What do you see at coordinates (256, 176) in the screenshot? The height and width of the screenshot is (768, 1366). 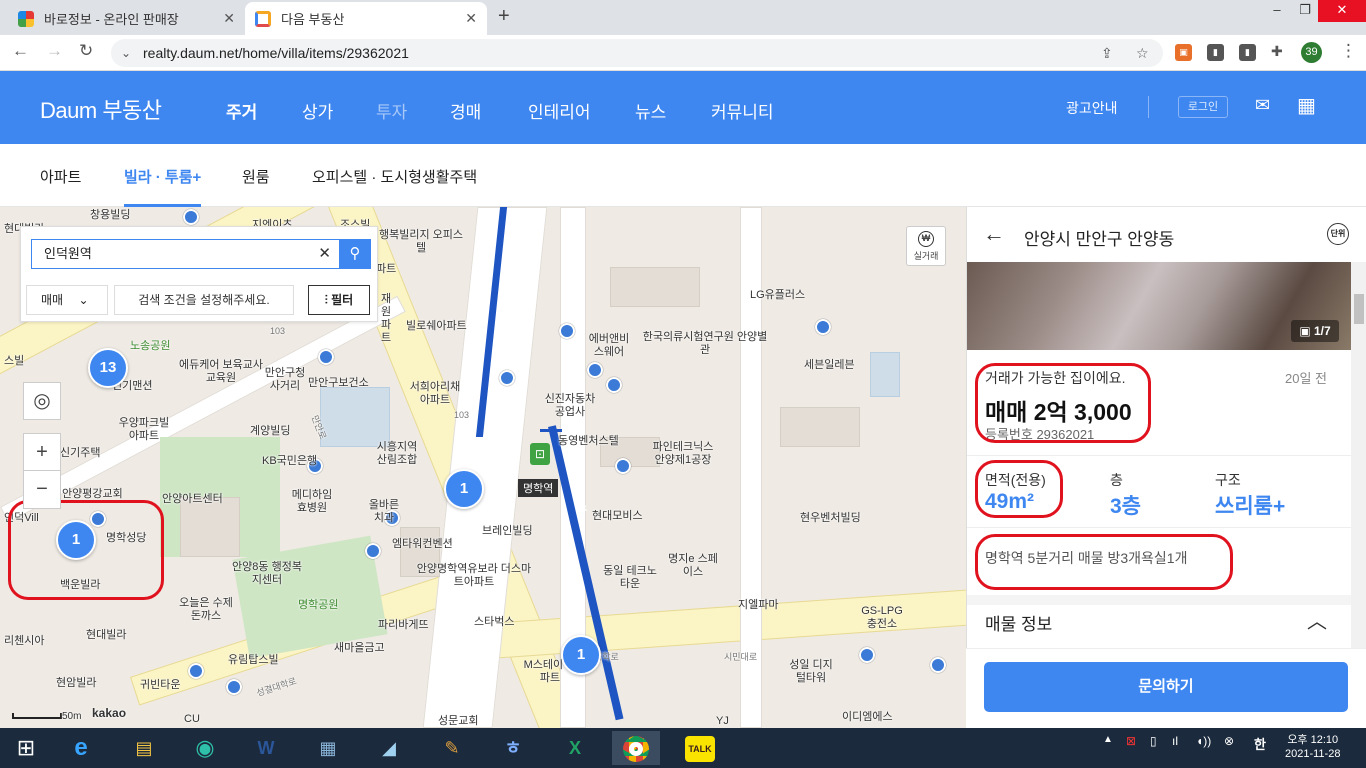 I see `subnav-oneroom: 원룸` at bounding box center [256, 176].